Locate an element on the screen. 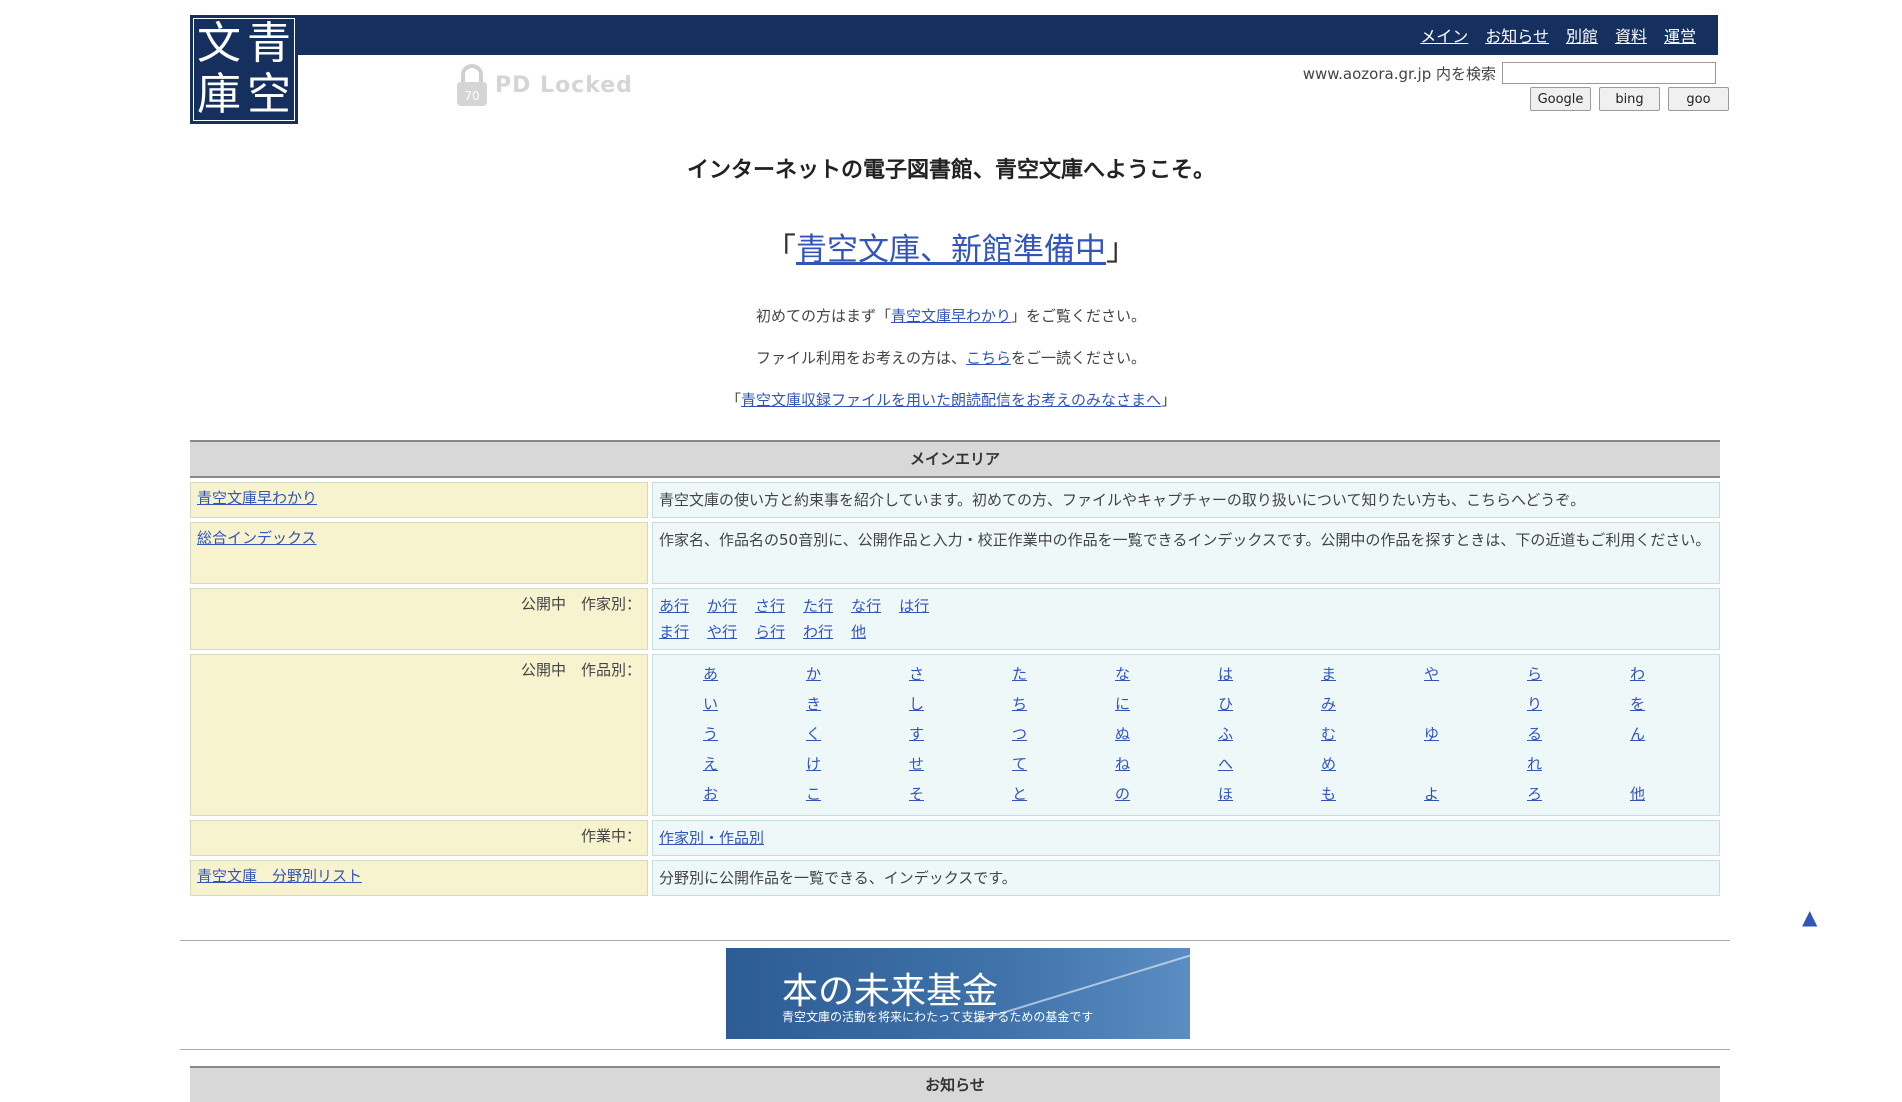 The image size is (1902, 1102). work-kana-link: み is located at coordinates (1328, 704).